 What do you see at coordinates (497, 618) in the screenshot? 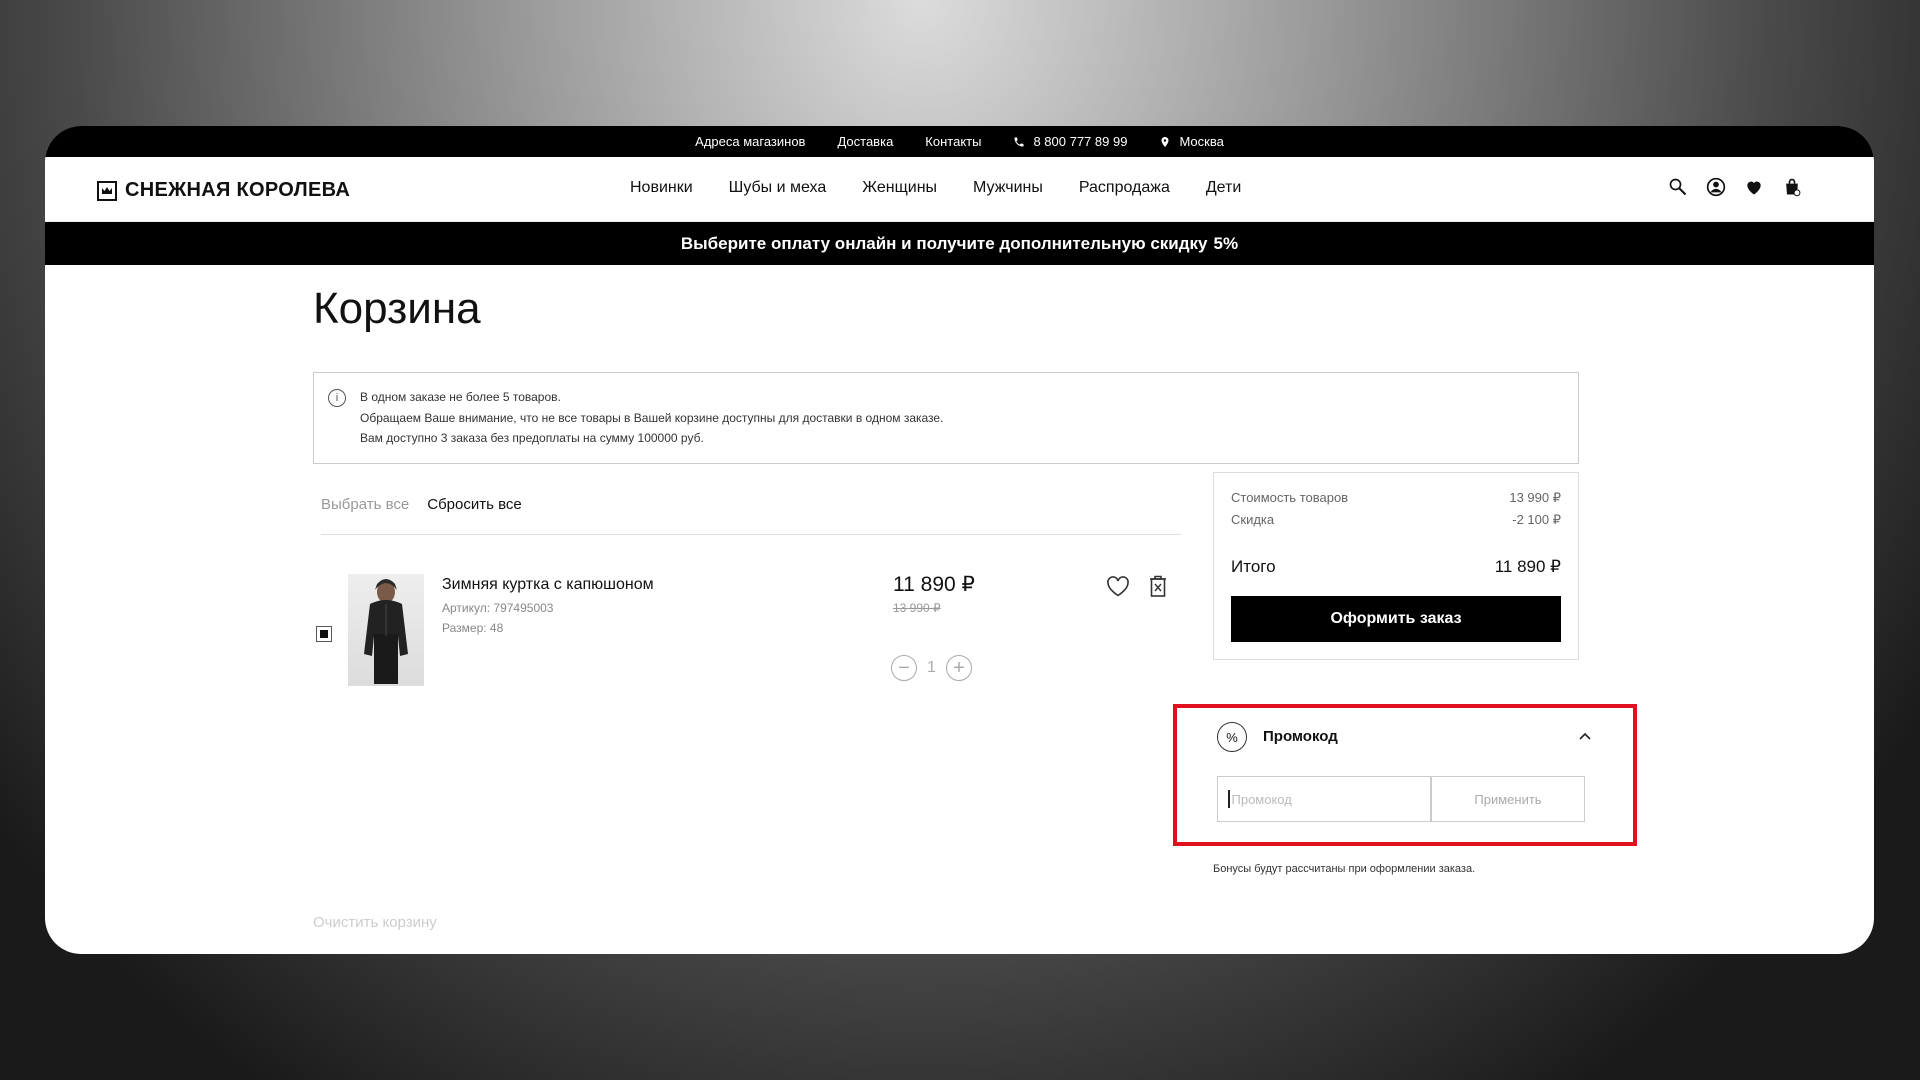
I see `product-meta: Артикул: 797495003 Размер: 48` at bounding box center [497, 618].